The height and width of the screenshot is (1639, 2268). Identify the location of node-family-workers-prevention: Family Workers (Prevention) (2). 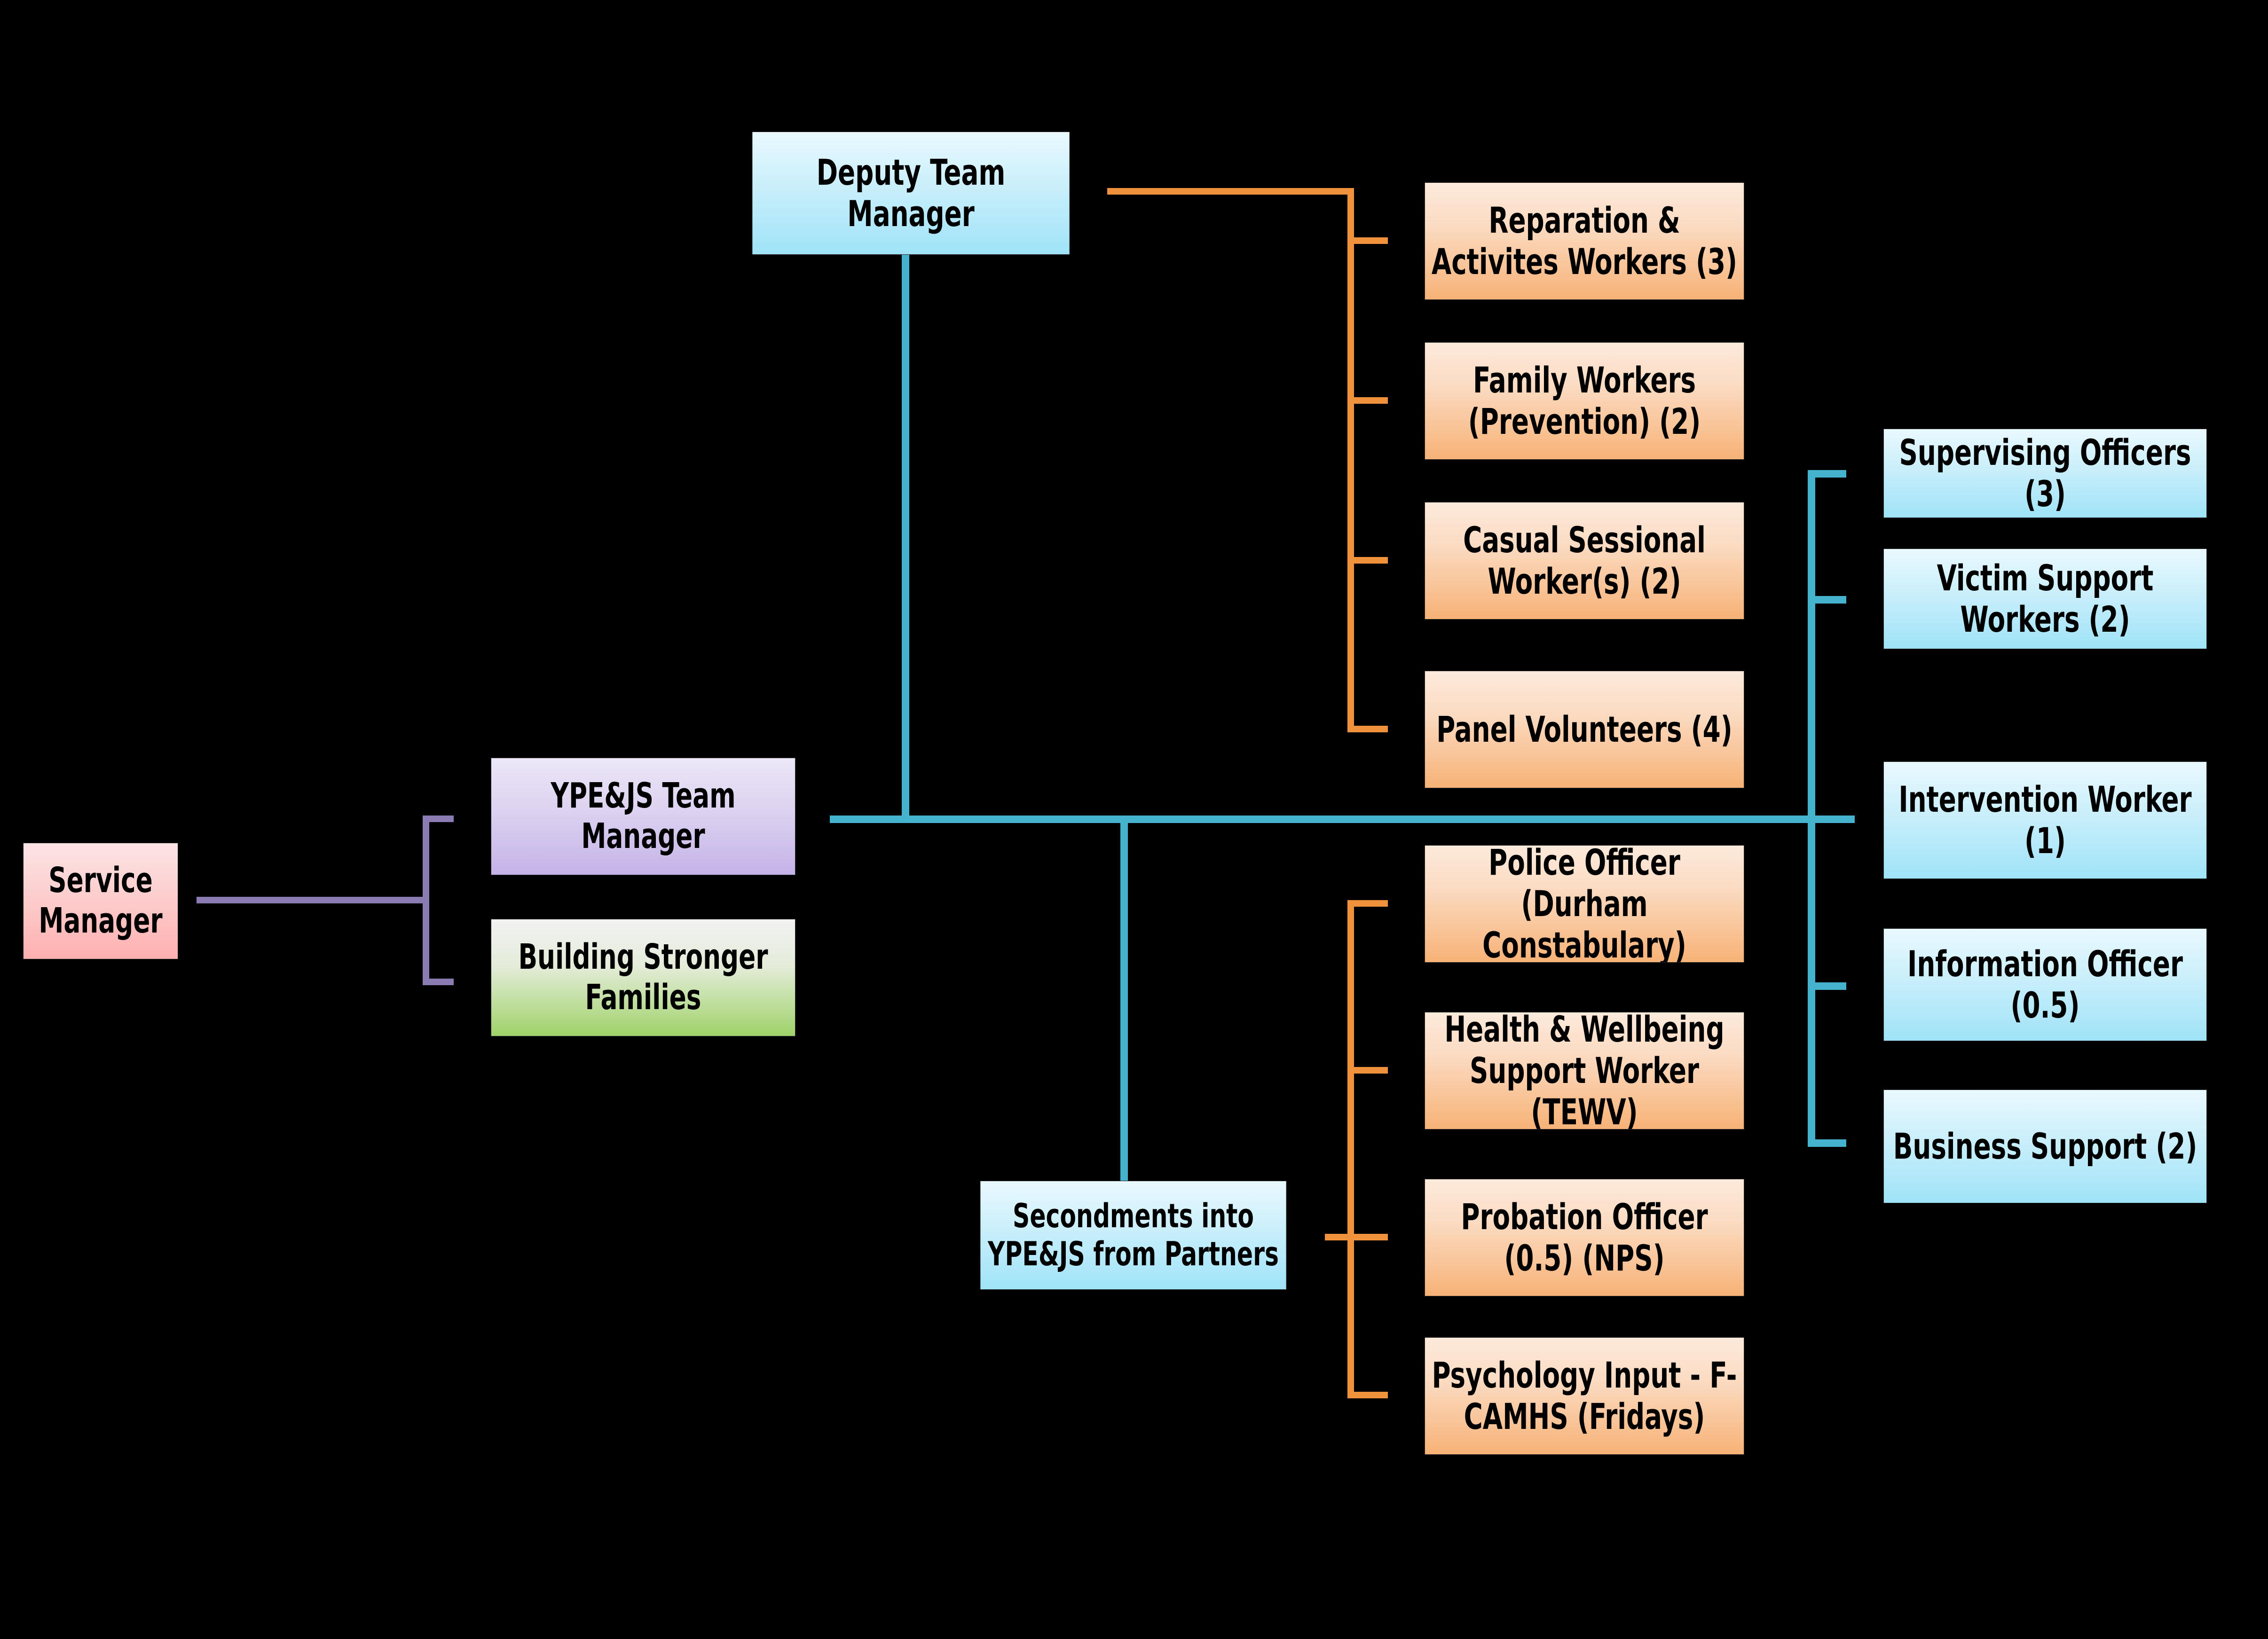
(1585, 401).